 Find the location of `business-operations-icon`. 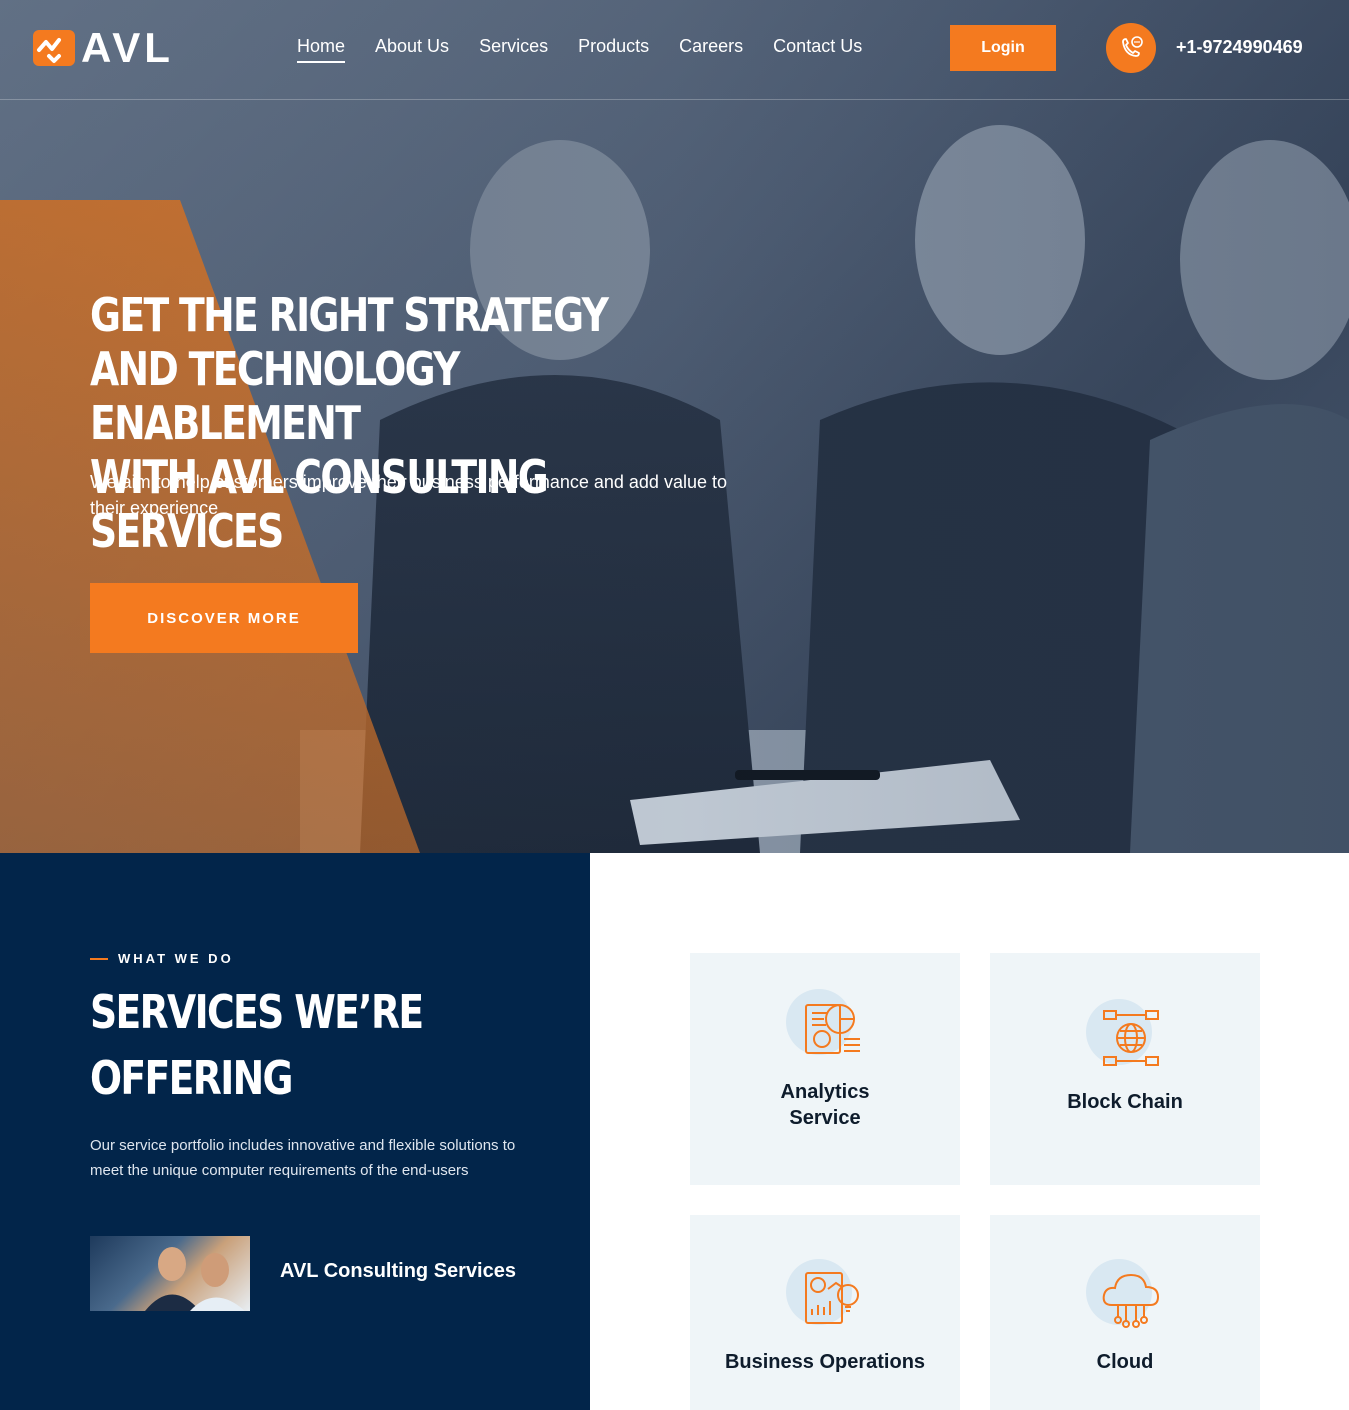

business-operations-icon is located at coordinates (825, 1298).